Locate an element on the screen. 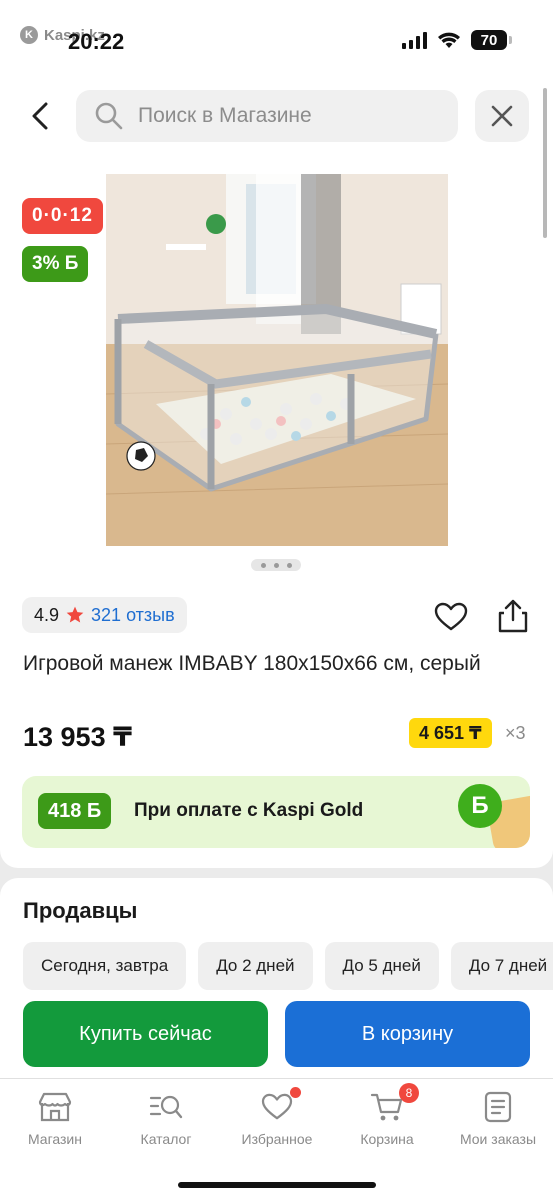 This screenshot has width=553, height=1200. add-to-cart-button: В корзину is located at coordinates (407, 1034).